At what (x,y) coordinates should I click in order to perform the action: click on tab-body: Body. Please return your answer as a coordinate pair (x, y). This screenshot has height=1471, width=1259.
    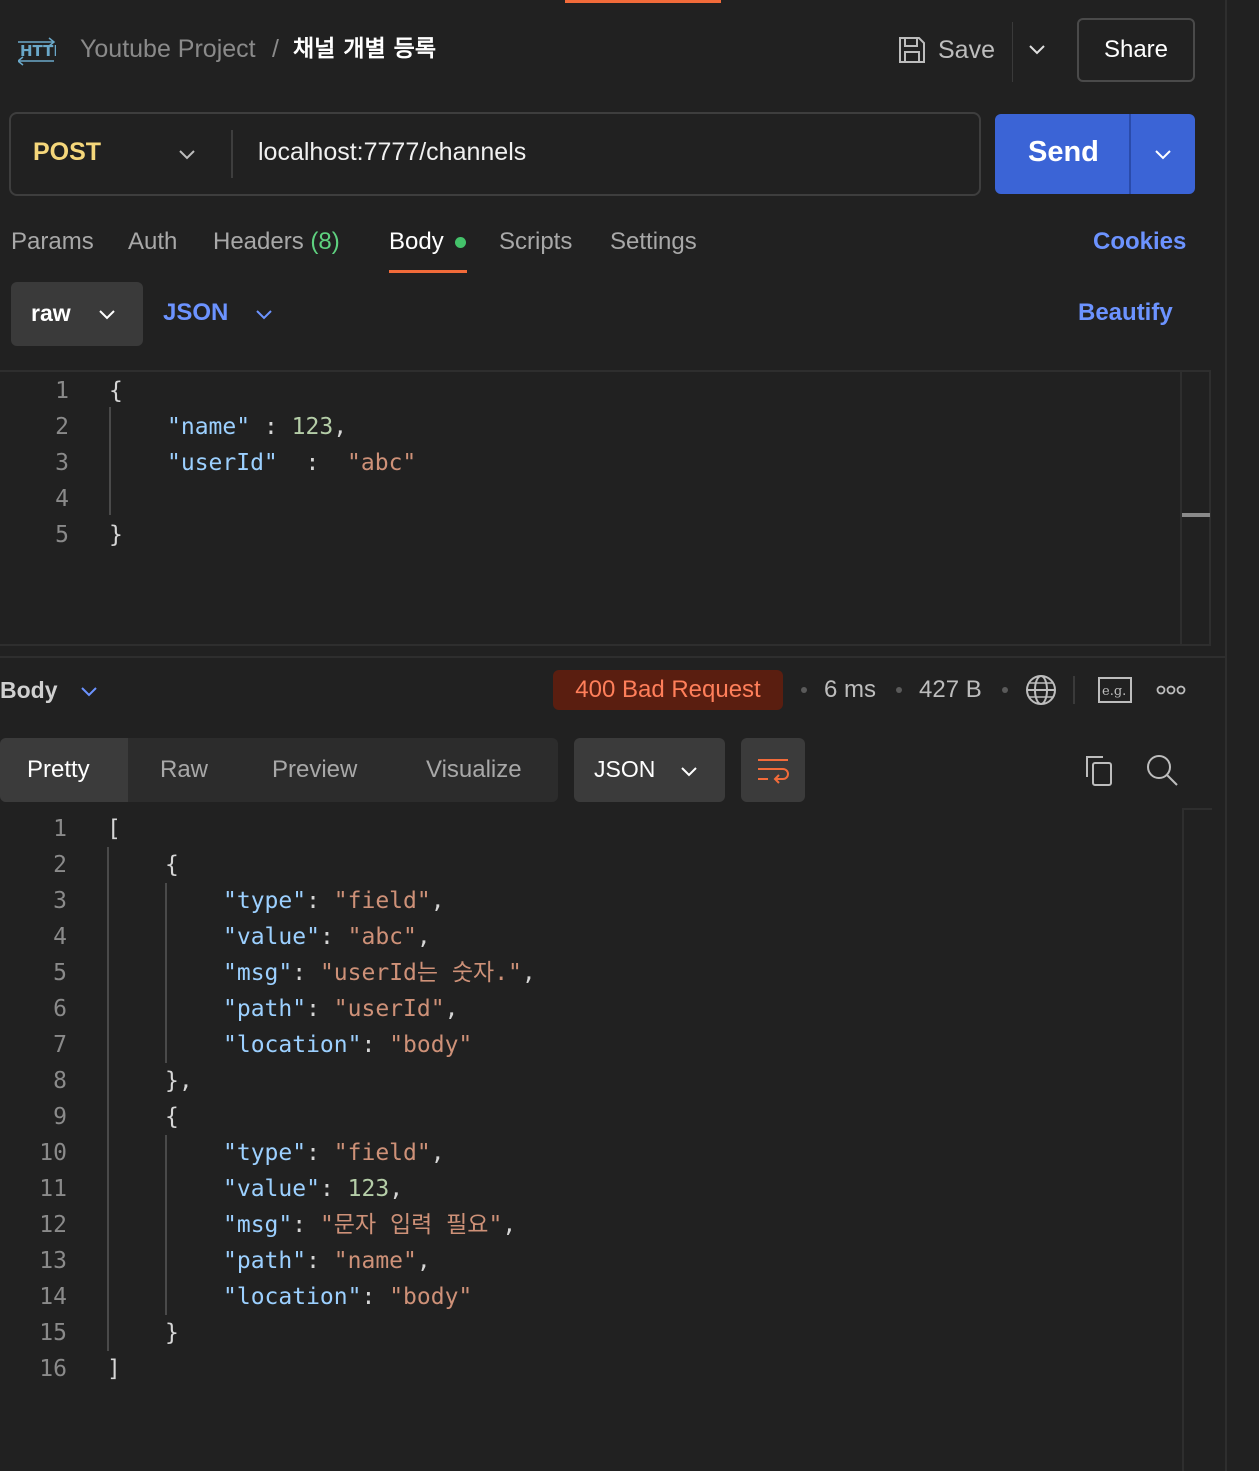
    Looking at the image, I should click on (416, 242).